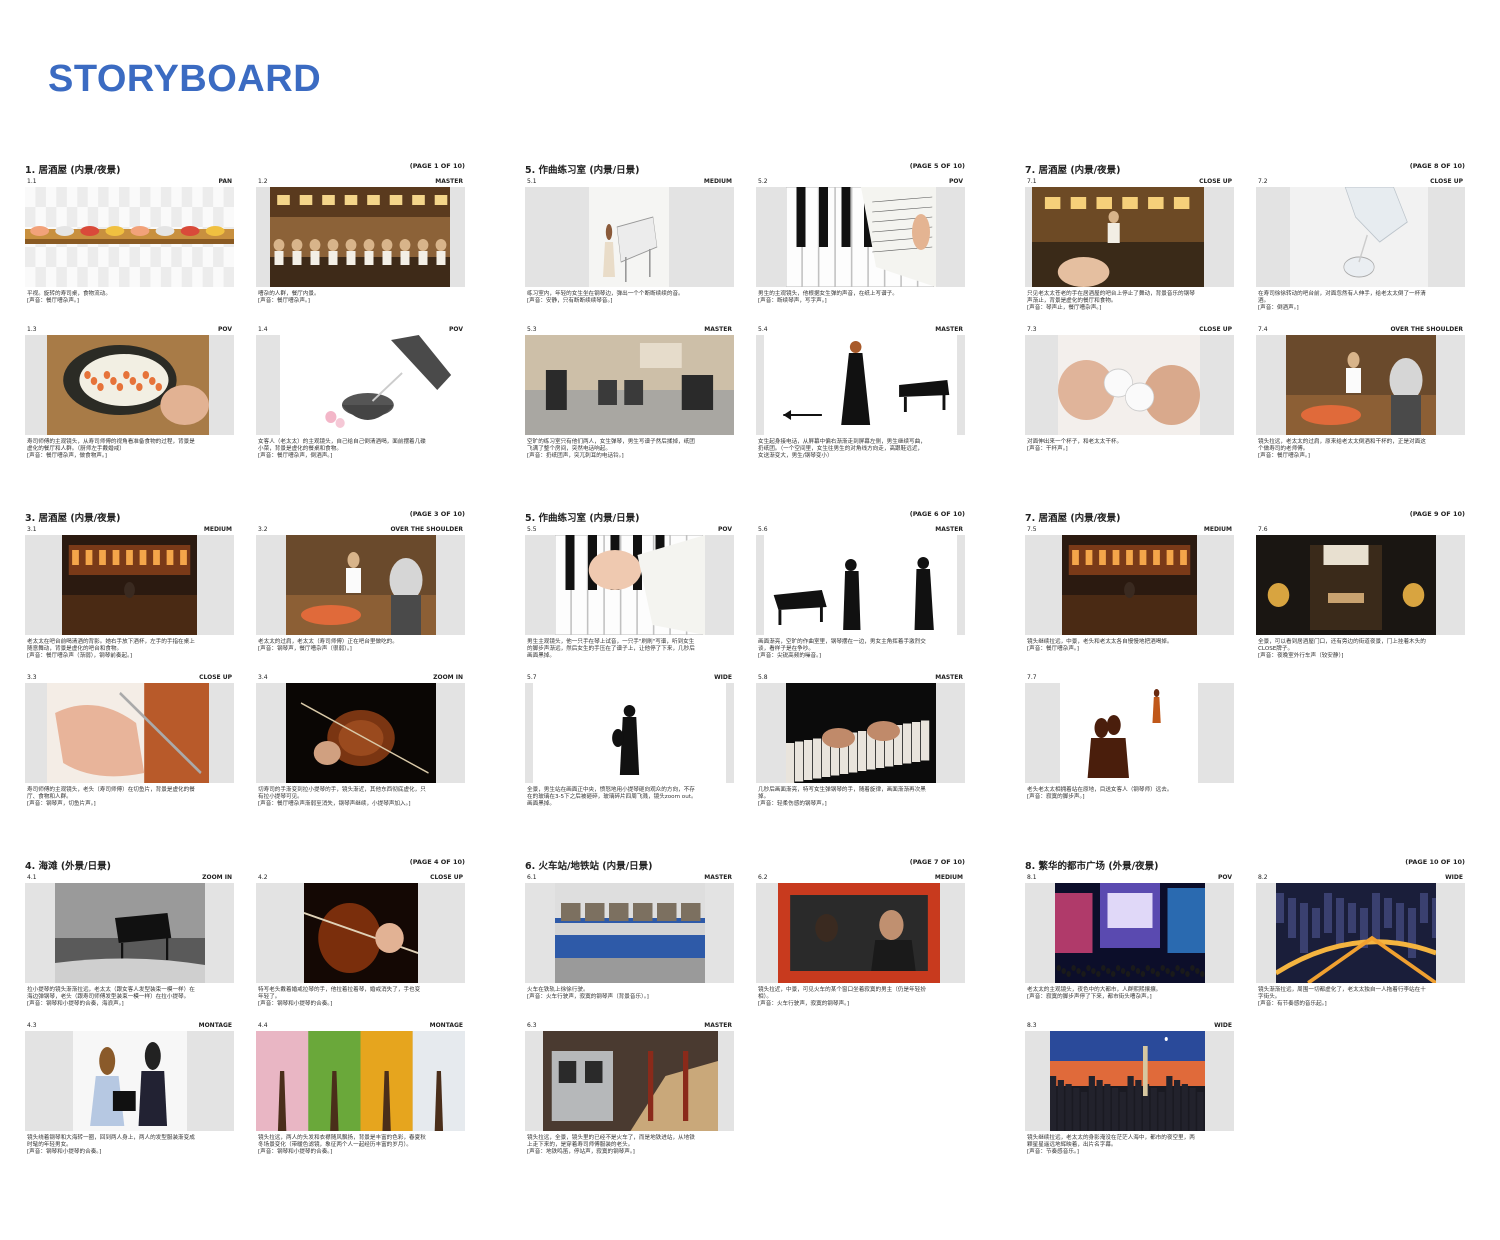 The width and height of the screenshot is (1500, 1240). I want to click on sushi-chef-counter-image, so click(1361, 385).